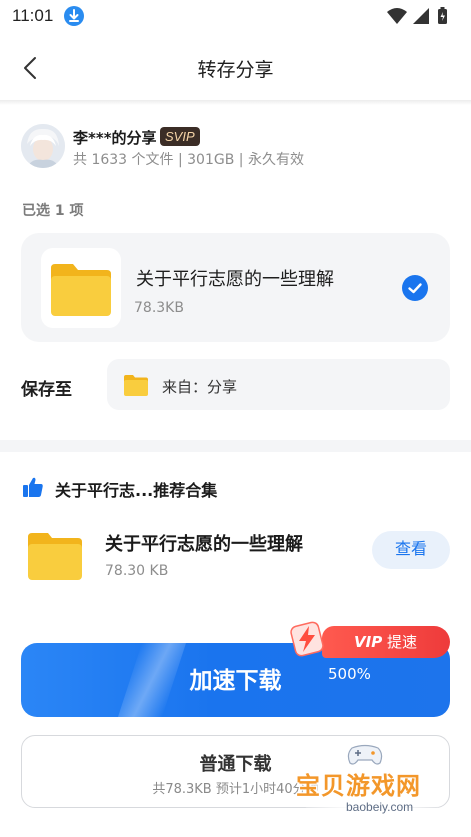  What do you see at coordinates (358, 786) in the screenshot?
I see `watermark-text: 宝贝游戏网` at bounding box center [358, 786].